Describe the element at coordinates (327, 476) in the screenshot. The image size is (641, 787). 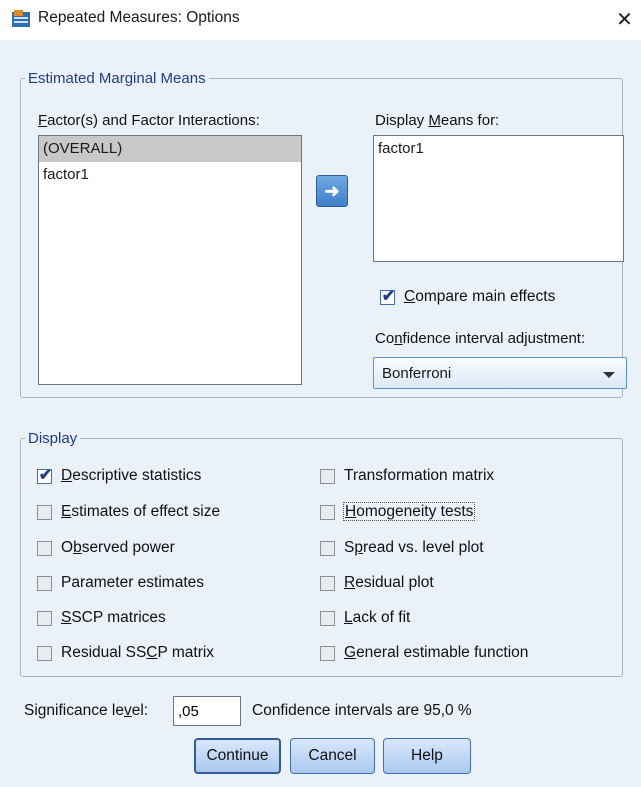
I see `transformation-matrix-checkbox` at that location.